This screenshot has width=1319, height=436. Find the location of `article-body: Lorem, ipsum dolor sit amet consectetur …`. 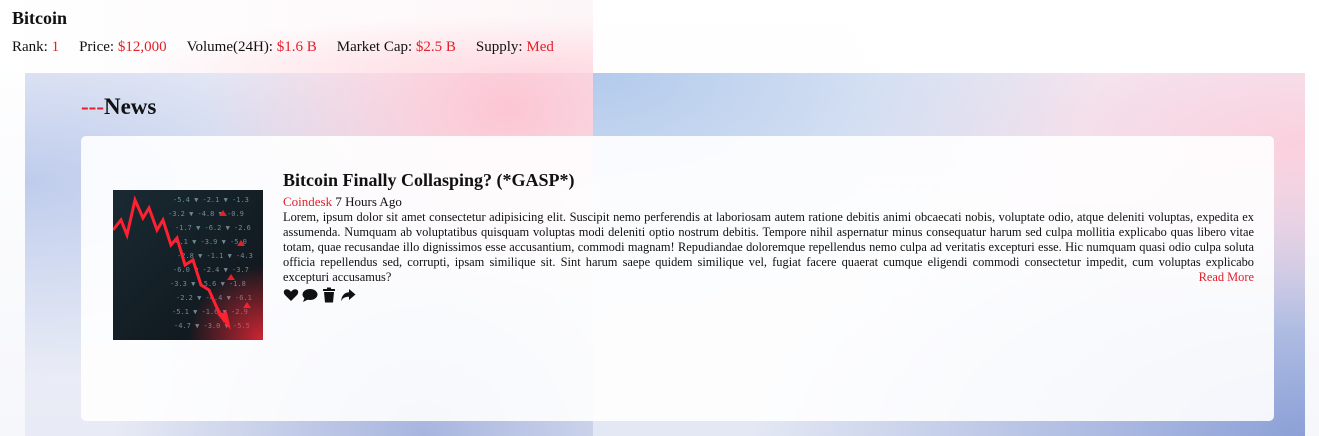

article-body: Lorem, ipsum dolor sit amet consectetur … is located at coordinates (768, 247).